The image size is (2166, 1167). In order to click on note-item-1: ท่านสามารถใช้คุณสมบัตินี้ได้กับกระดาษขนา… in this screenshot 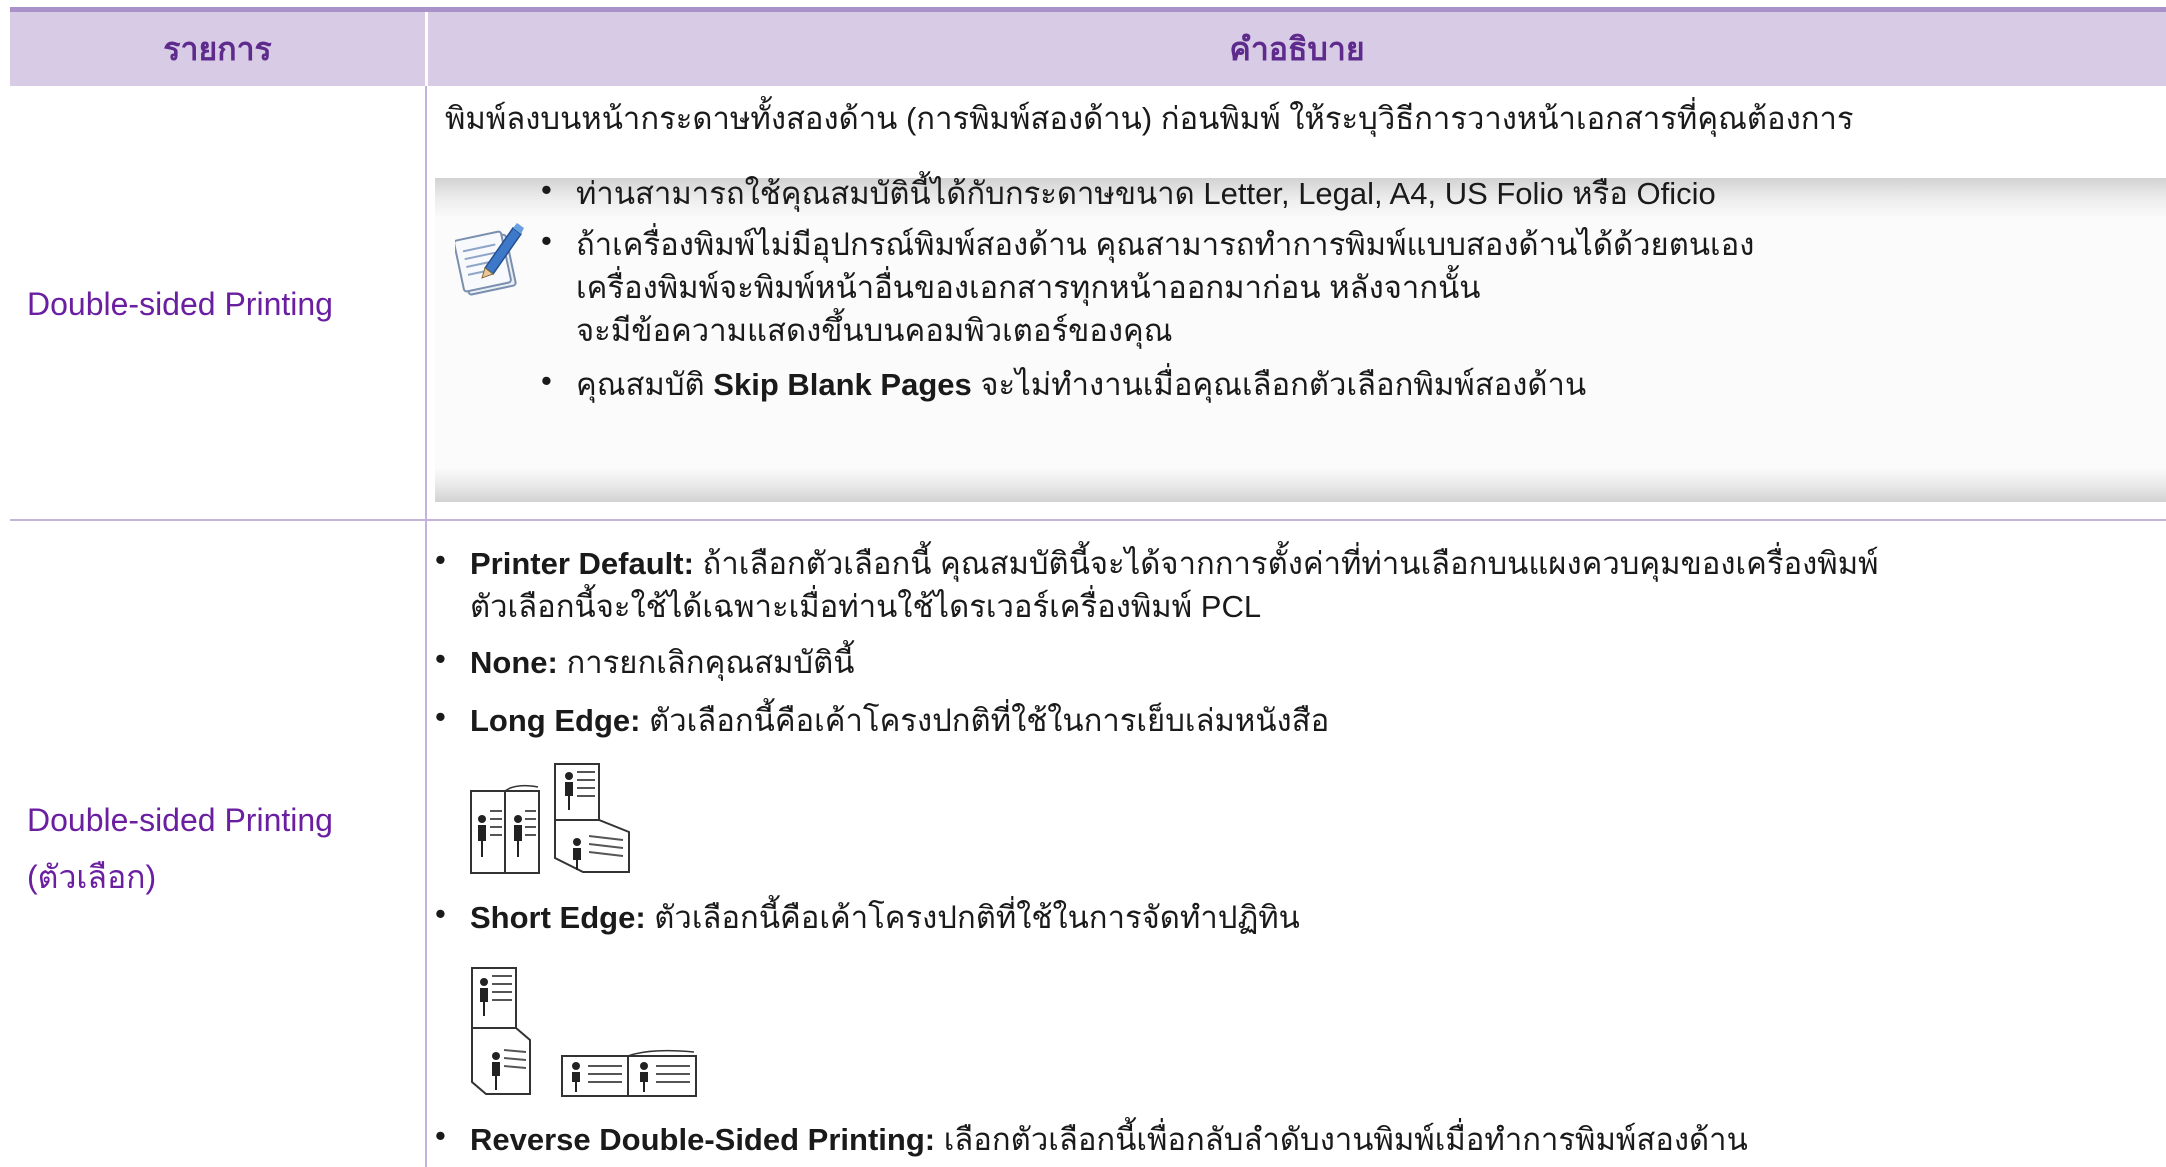, I will do `click(1146, 193)`.